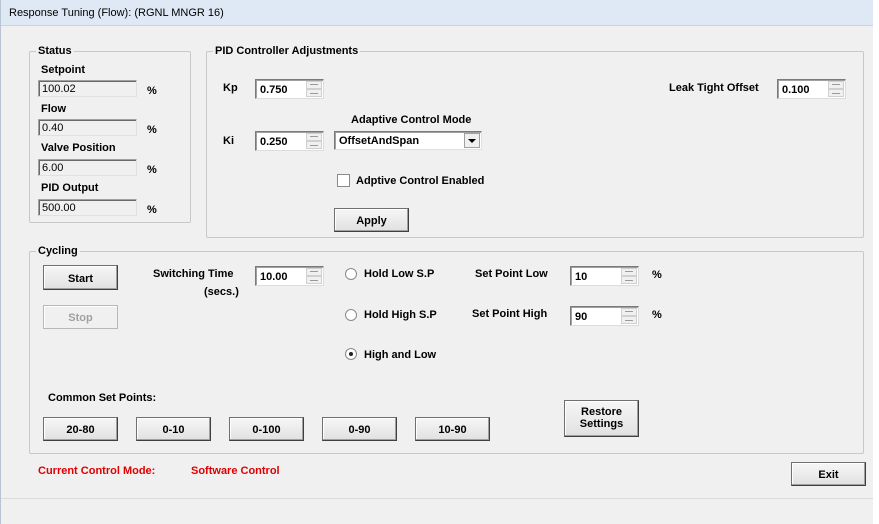  What do you see at coordinates (274, 277) in the screenshot?
I see `switching-time-value: 10.00` at bounding box center [274, 277].